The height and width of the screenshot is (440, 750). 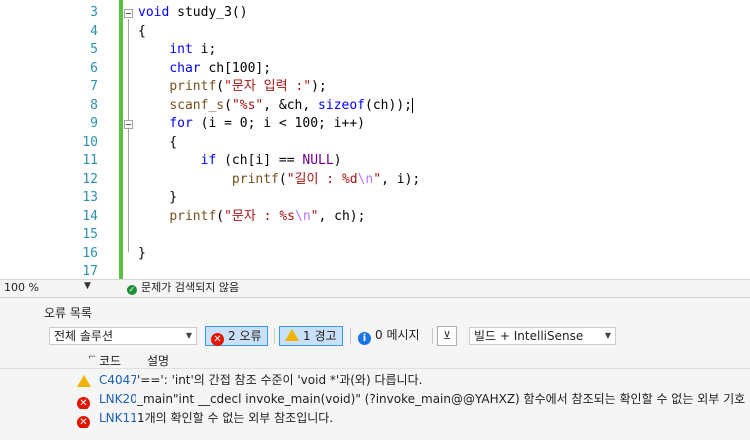 What do you see at coordinates (444, 87) in the screenshot?
I see `code-line: printf("문자 입력 :");` at bounding box center [444, 87].